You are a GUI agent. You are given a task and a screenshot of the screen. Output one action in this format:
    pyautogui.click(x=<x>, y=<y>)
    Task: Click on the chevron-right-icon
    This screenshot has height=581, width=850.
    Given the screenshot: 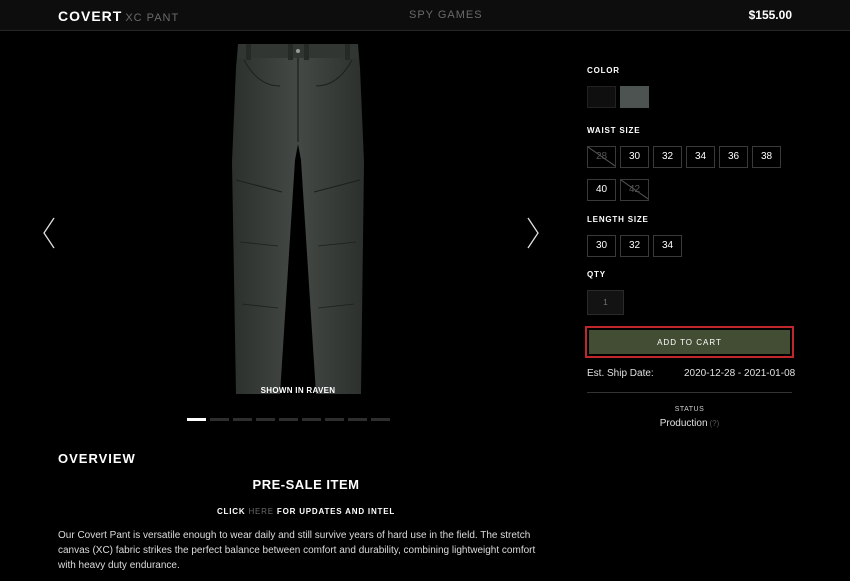 What is the action you would take?
    pyautogui.click(x=532, y=233)
    